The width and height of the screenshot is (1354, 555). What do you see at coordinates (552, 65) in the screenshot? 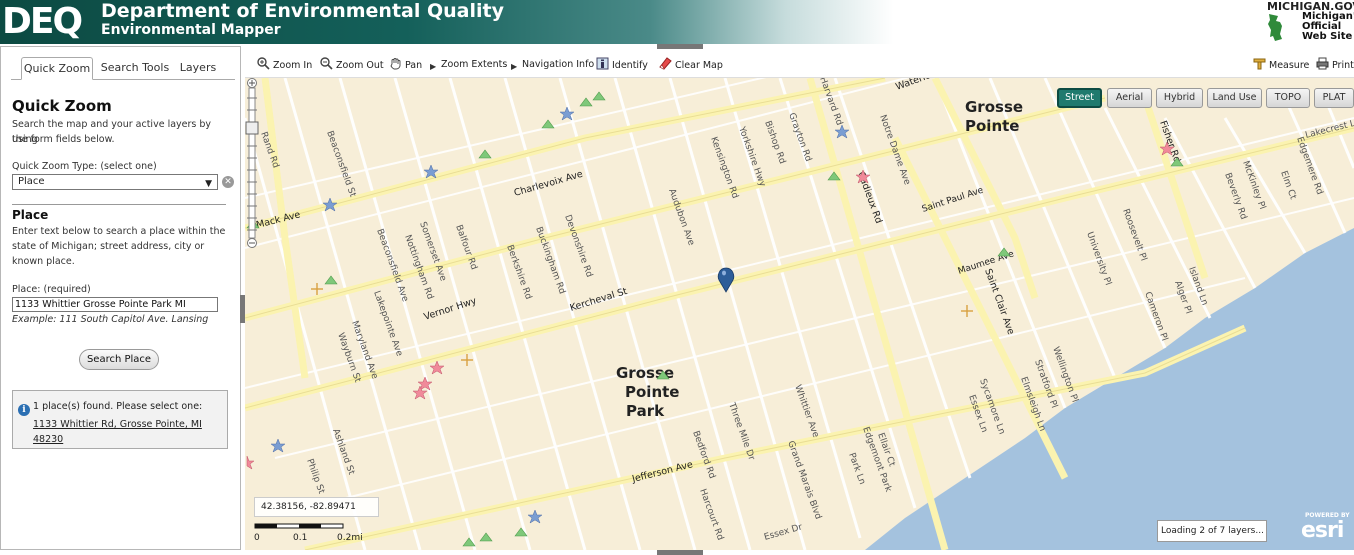
I see `navigation-info-tool: ▶ Navigation Info` at bounding box center [552, 65].